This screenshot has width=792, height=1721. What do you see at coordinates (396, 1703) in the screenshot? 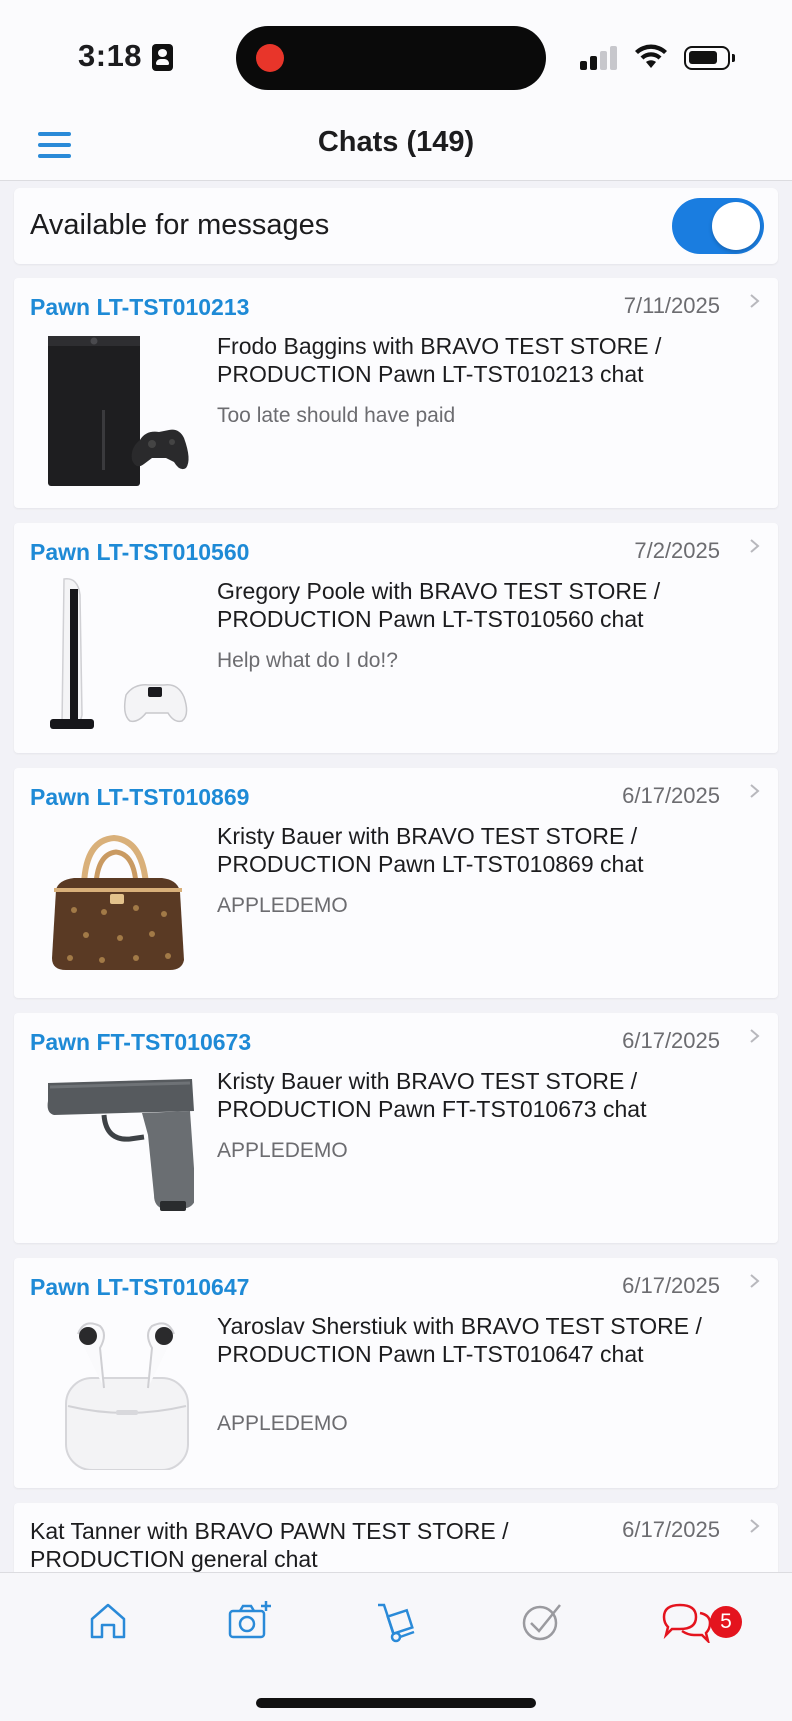
I see `home-indicator` at bounding box center [396, 1703].